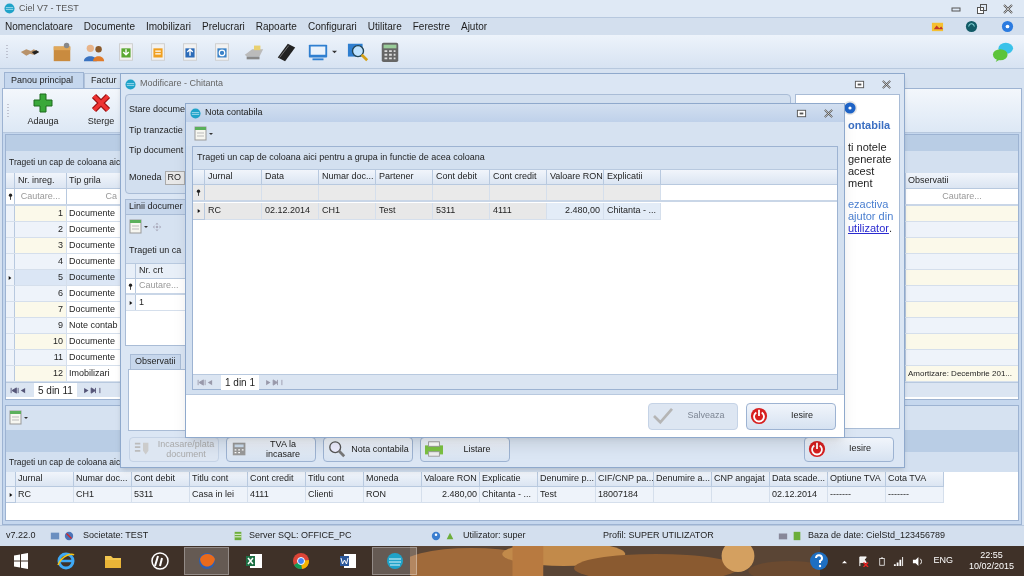 This screenshot has width=1024, height=576. I want to click on column-header: Moneda, so click(393, 479).